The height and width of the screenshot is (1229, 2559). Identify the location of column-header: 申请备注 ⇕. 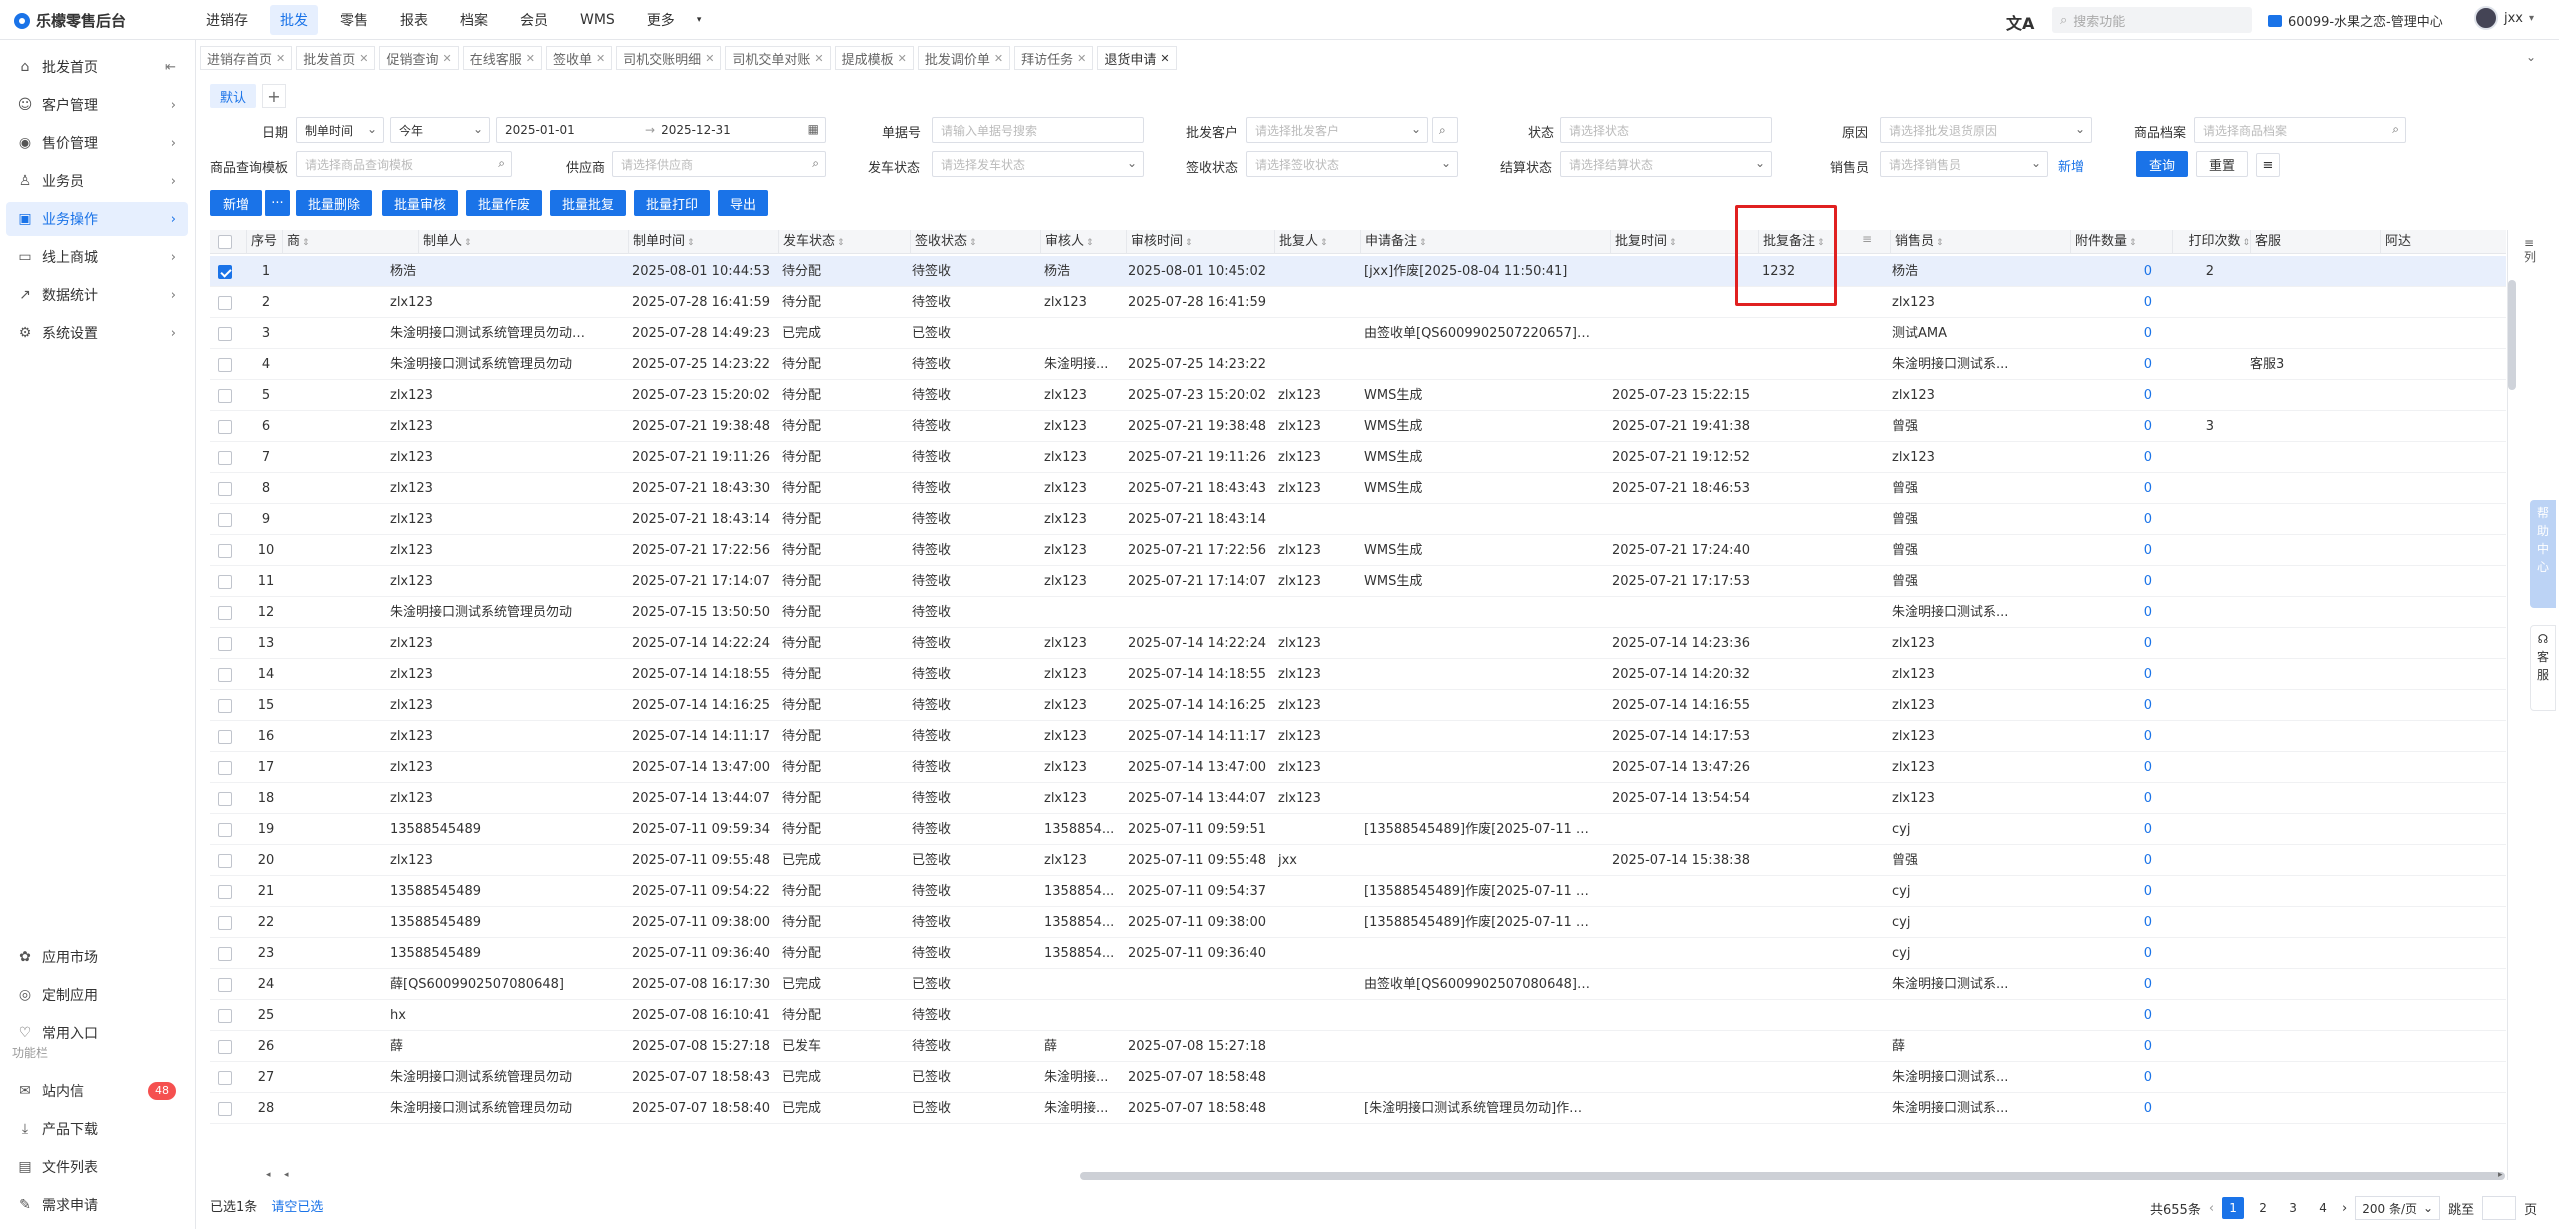
(1485, 242).